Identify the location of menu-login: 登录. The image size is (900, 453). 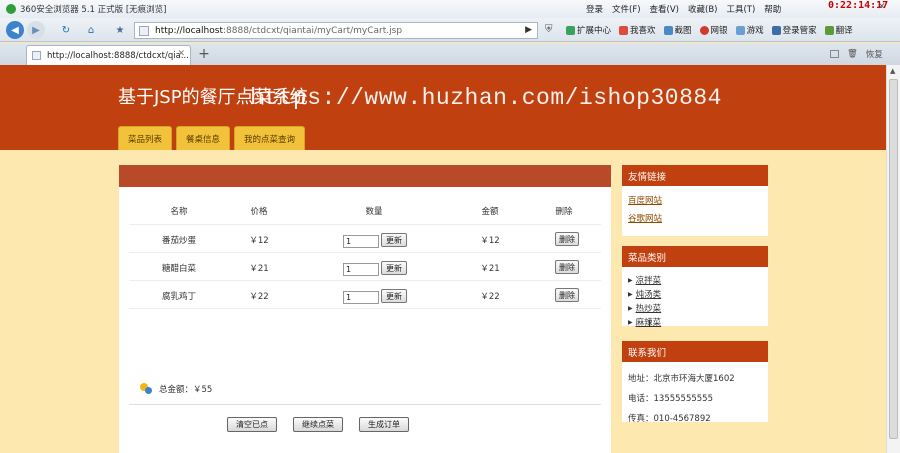
(594, 9).